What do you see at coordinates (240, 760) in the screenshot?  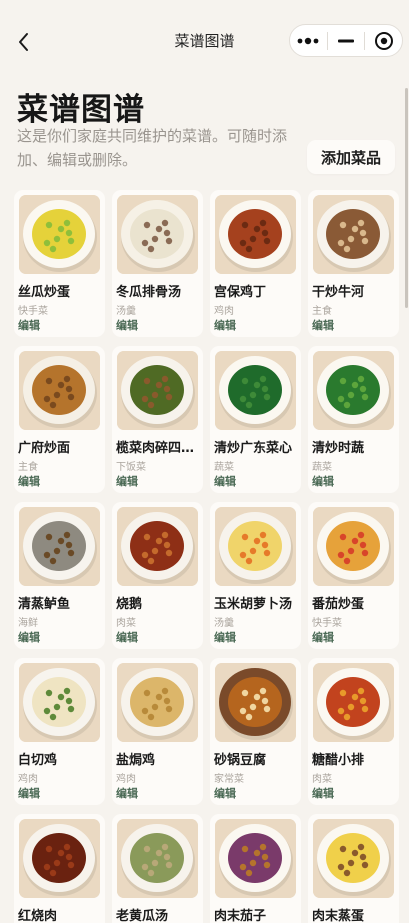 I see `recipe-name: 砂锅豆腐` at bounding box center [240, 760].